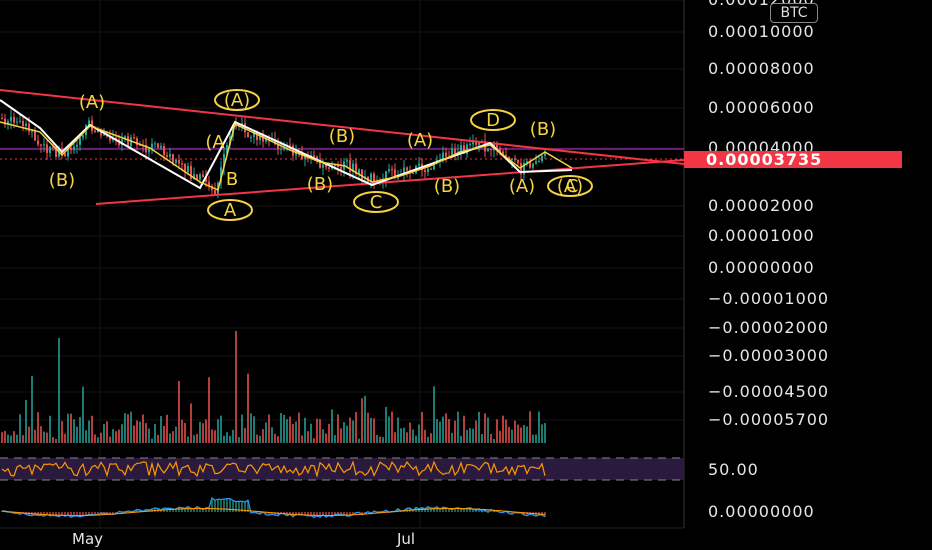 This screenshot has width=932, height=550. What do you see at coordinates (769, 391) in the screenshot?
I see `price-tick-label: −0.00004500` at bounding box center [769, 391].